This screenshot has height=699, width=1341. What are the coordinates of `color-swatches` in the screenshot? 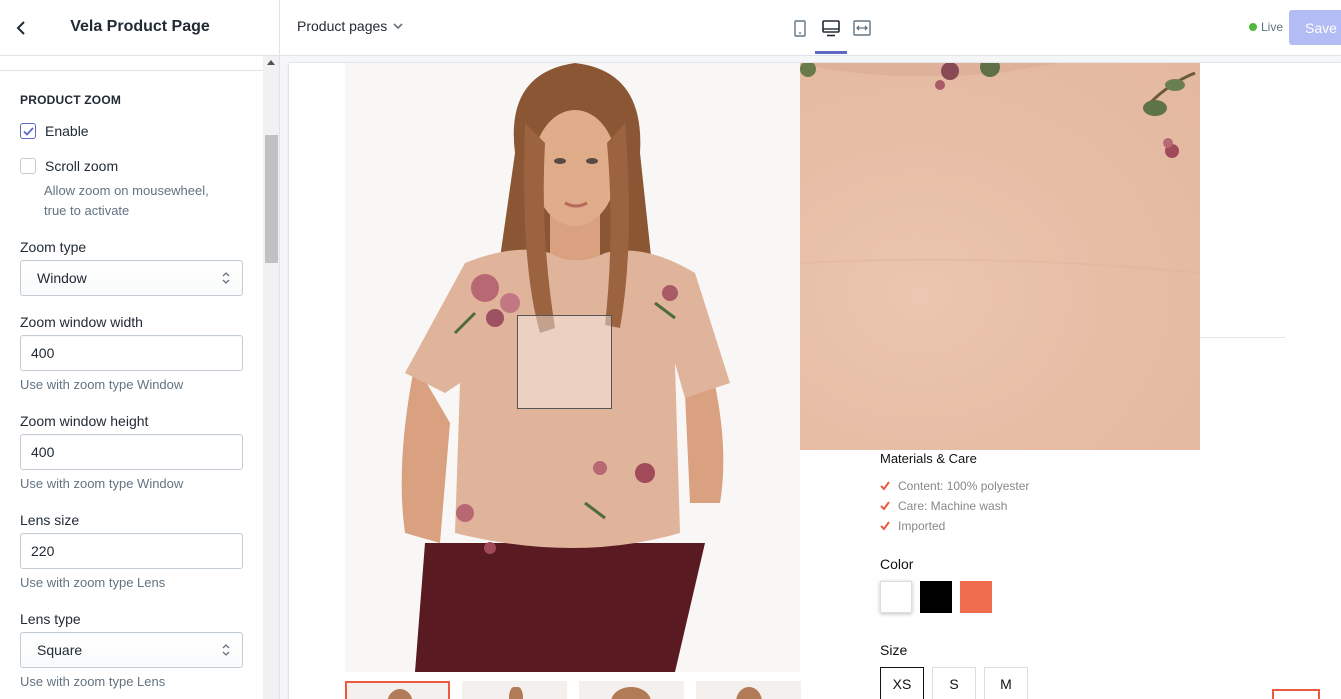 It's located at (936, 597).